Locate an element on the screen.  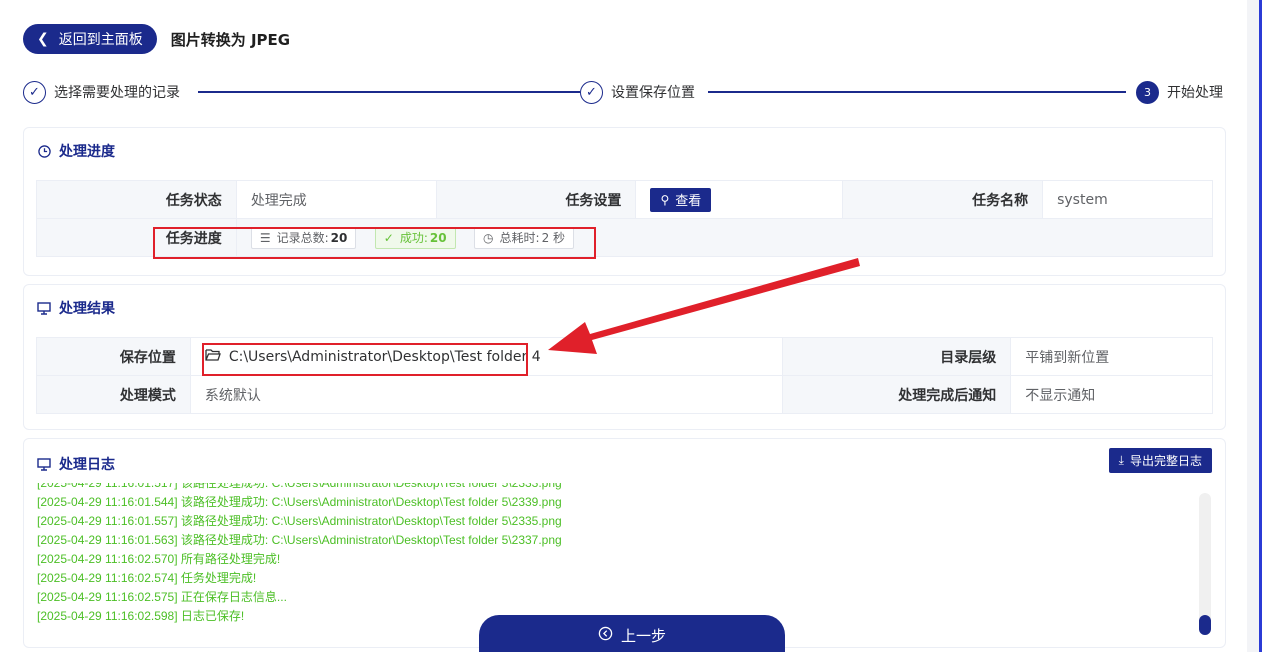
view-settings-button: ⚲ 查看 is located at coordinates (681, 199).